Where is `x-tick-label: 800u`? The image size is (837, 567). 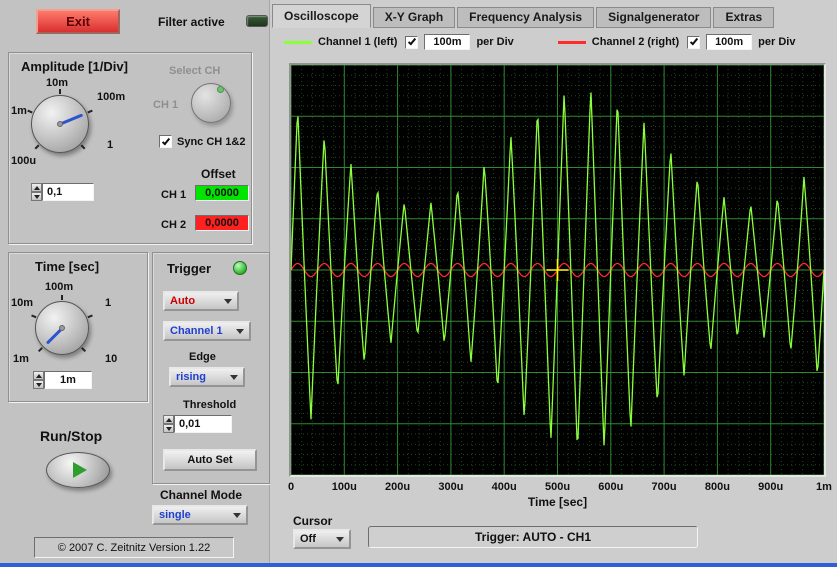 x-tick-label: 800u is located at coordinates (717, 487).